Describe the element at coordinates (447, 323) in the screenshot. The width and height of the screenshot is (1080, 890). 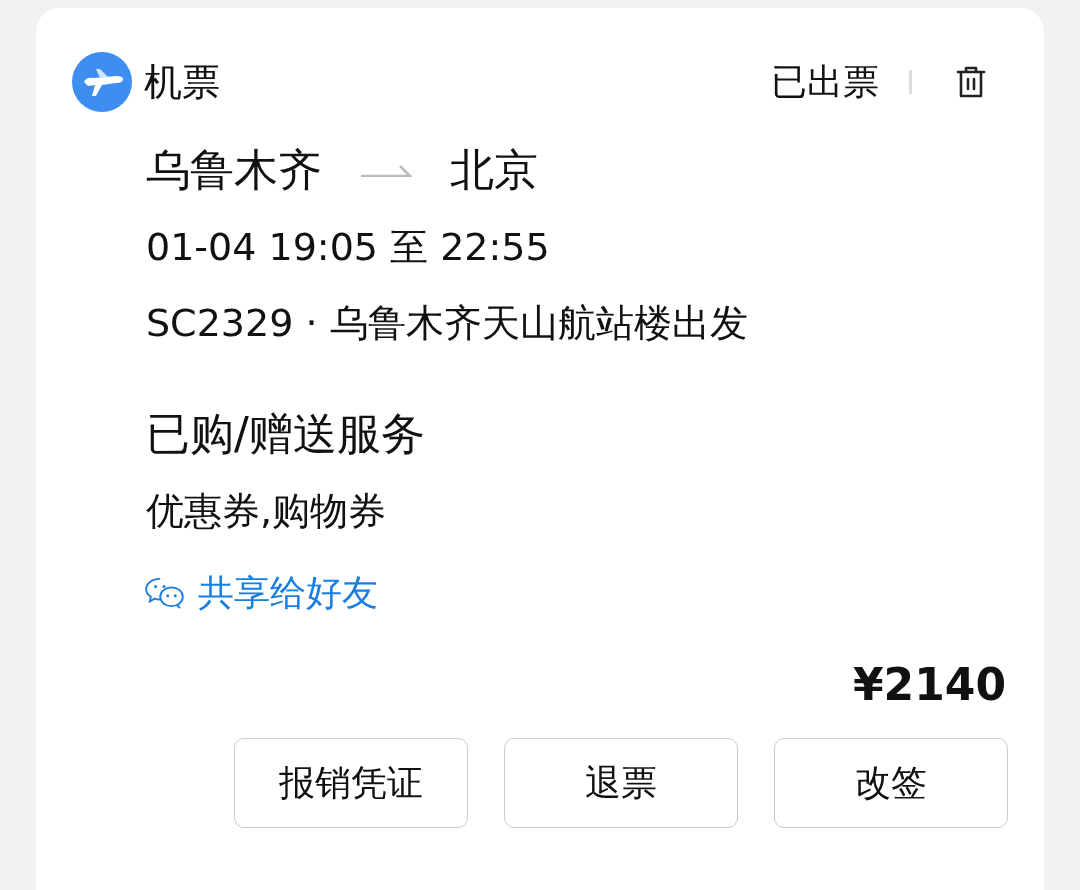
I see `flight-info: SC2329 · 乌鲁木齐天山航站楼出发` at that location.